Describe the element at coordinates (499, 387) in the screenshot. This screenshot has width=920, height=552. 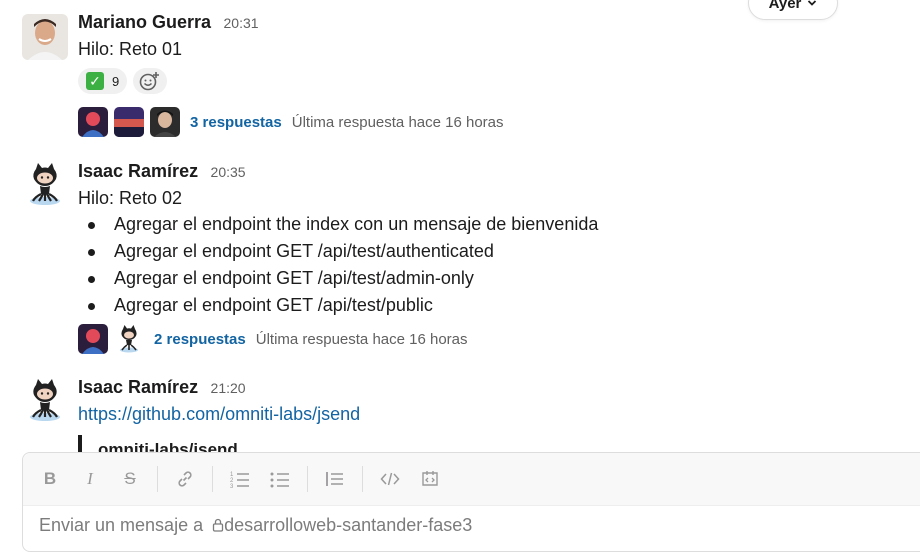
I see `message-header: Isaac Ramírez 21:20` at that location.